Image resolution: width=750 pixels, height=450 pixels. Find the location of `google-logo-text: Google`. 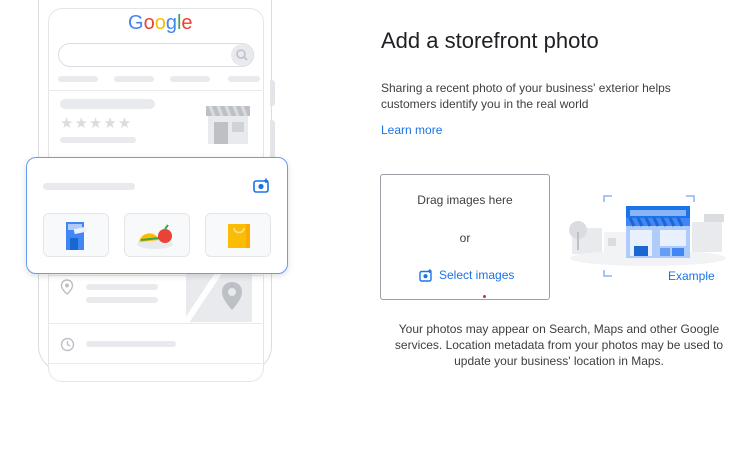

google-logo-text: Google is located at coordinates (160, 23).